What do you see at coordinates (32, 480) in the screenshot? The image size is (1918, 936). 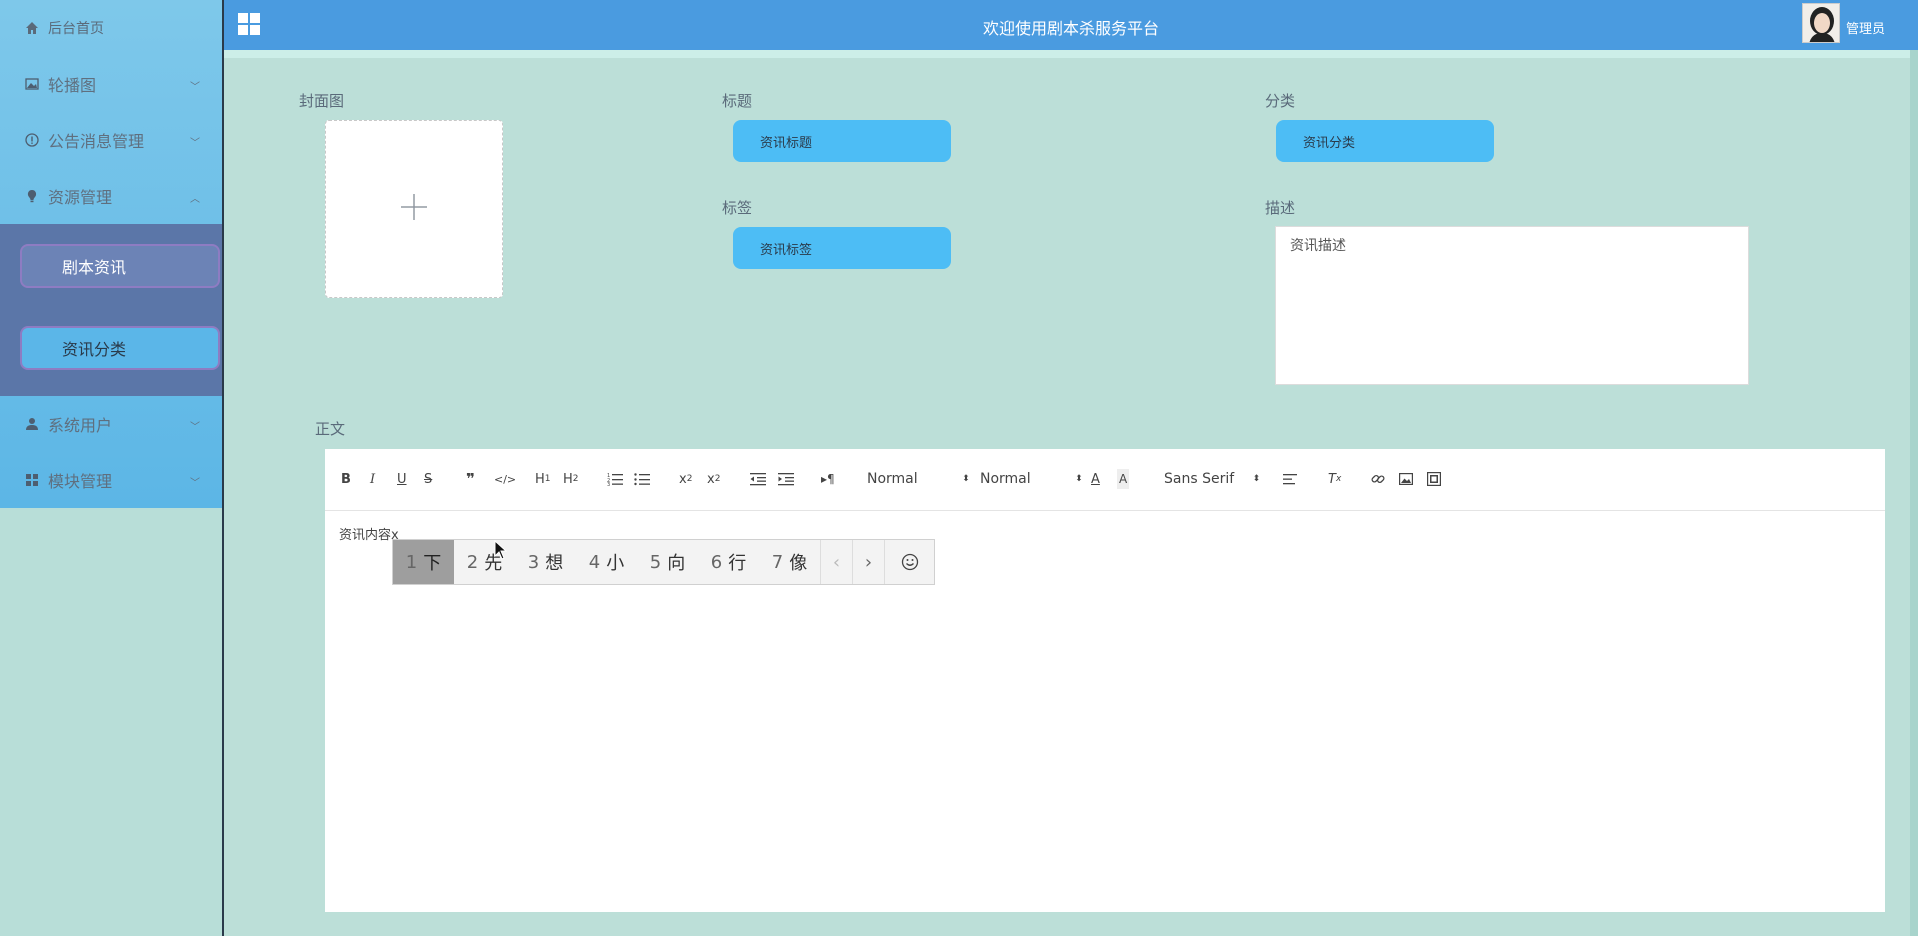 I see `grid-icon` at bounding box center [32, 480].